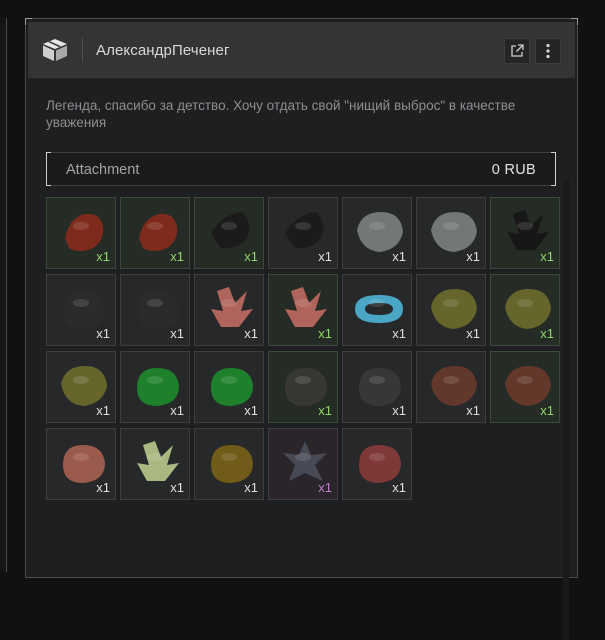 This screenshot has height=640, width=605. What do you see at coordinates (82, 50) in the screenshot?
I see `header-divider` at bounding box center [82, 50].